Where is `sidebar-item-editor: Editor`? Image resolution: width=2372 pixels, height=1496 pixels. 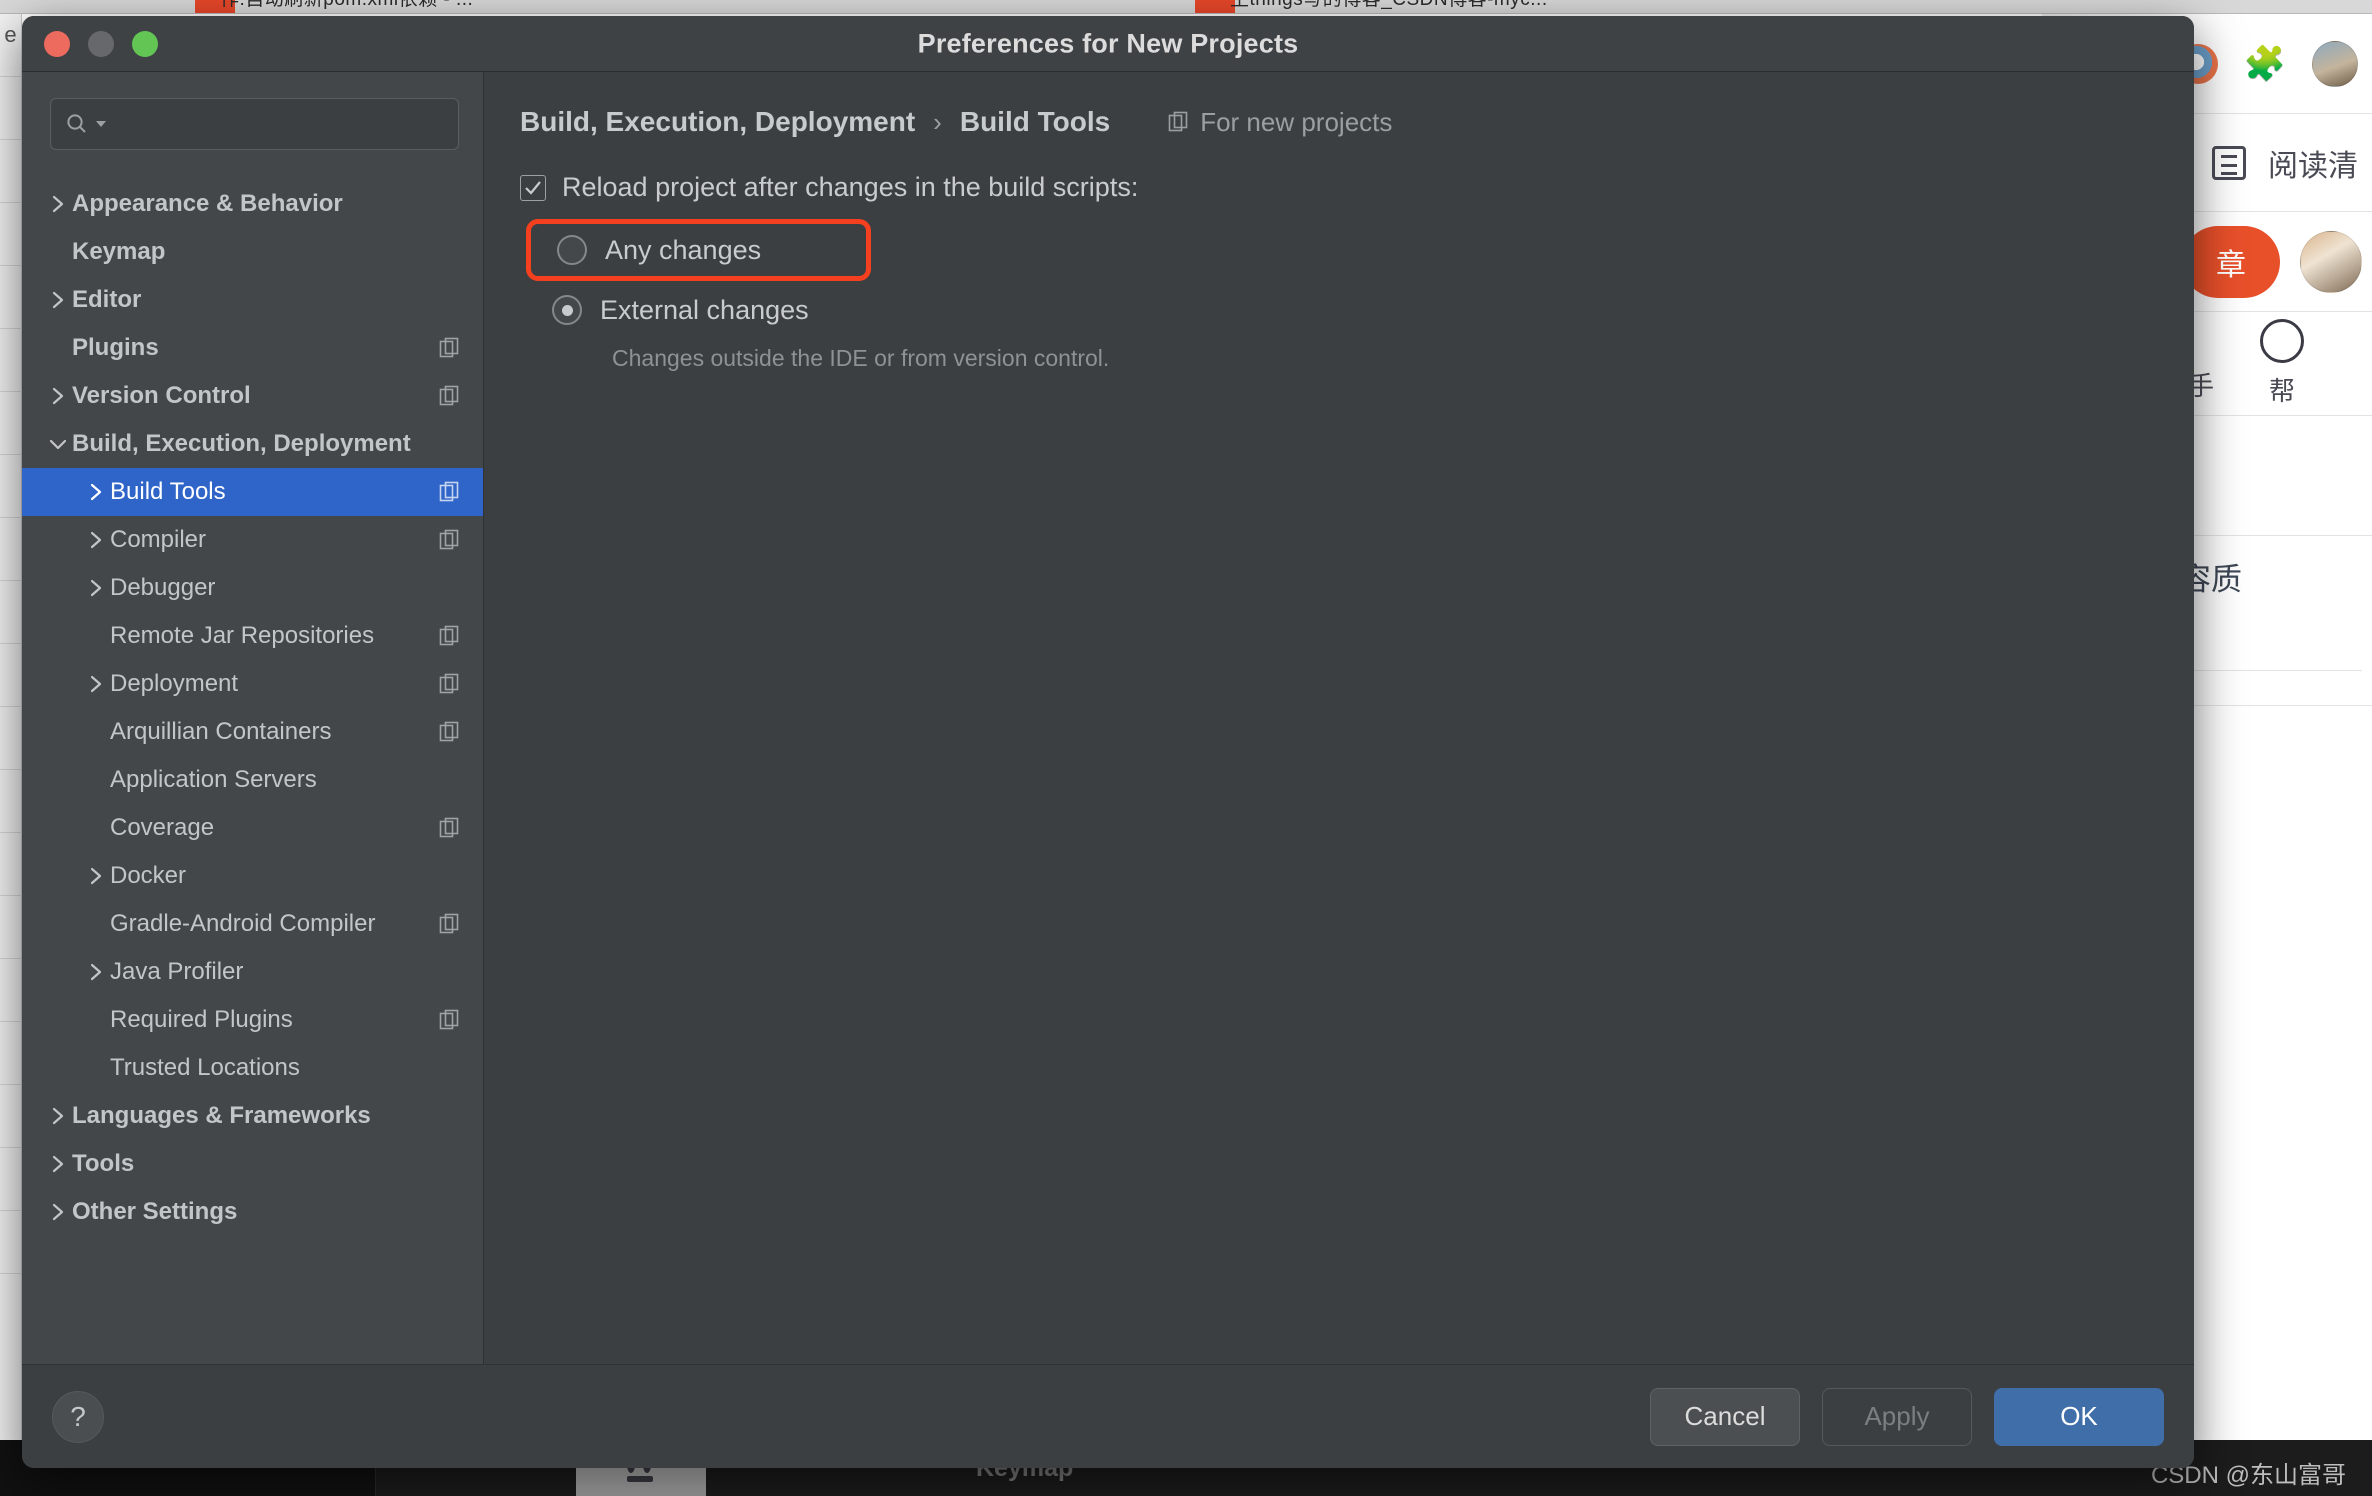 sidebar-item-editor: Editor is located at coordinates (252, 300).